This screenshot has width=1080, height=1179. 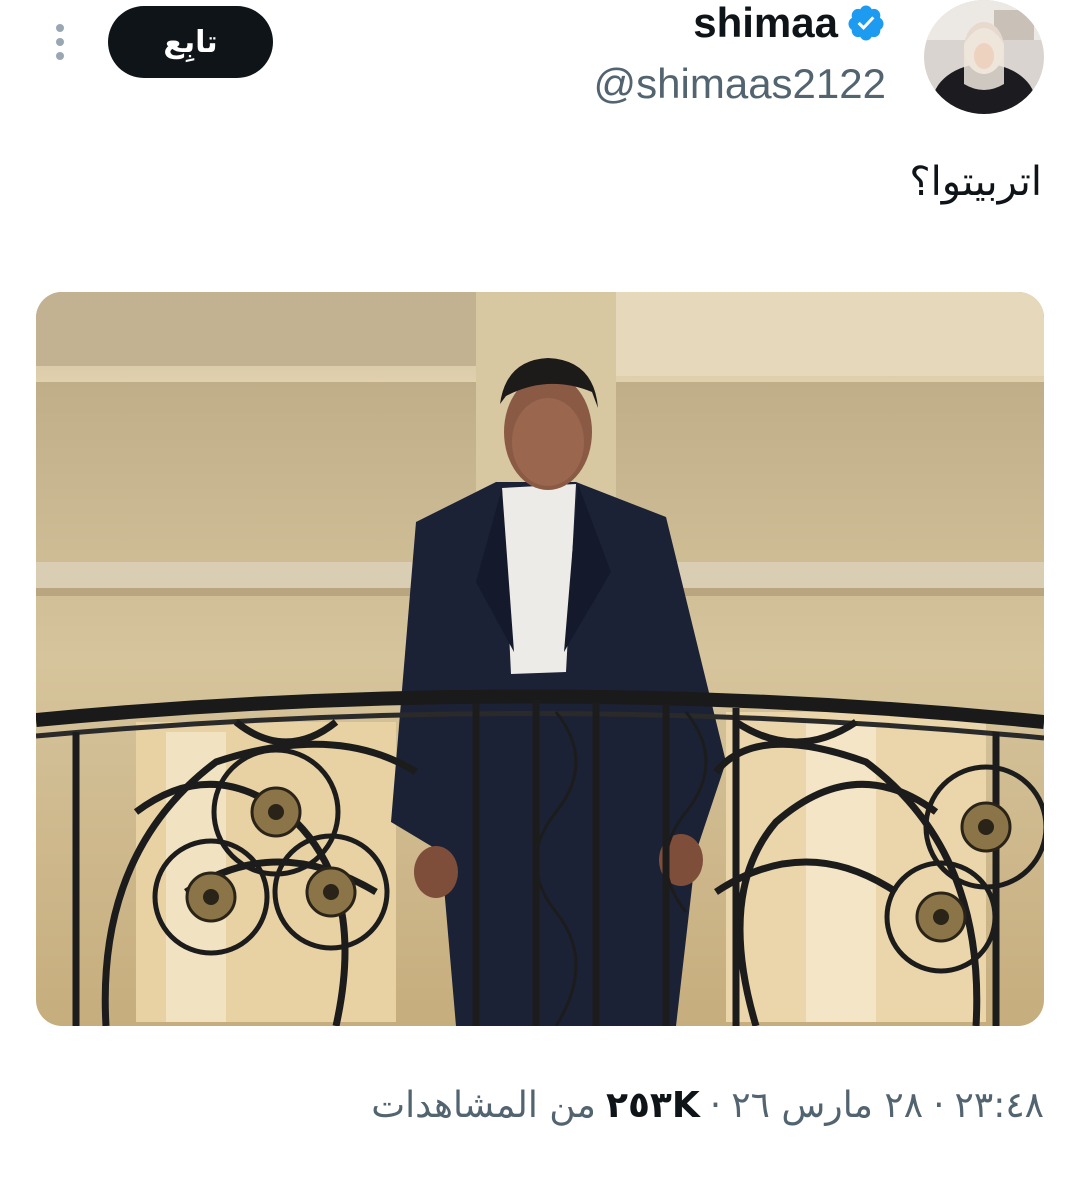 I want to click on tweet-meta: ٢٣:٤٨·٢٨ مارس ٢٦·٢٥٣Kمن المشاهدات, so click(x=707, y=1106).